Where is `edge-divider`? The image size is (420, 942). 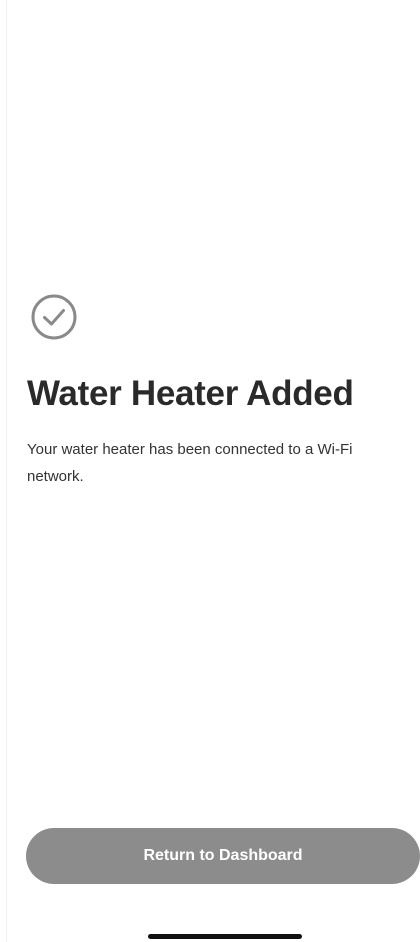
edge-divider is located at coordinates (6, 471).